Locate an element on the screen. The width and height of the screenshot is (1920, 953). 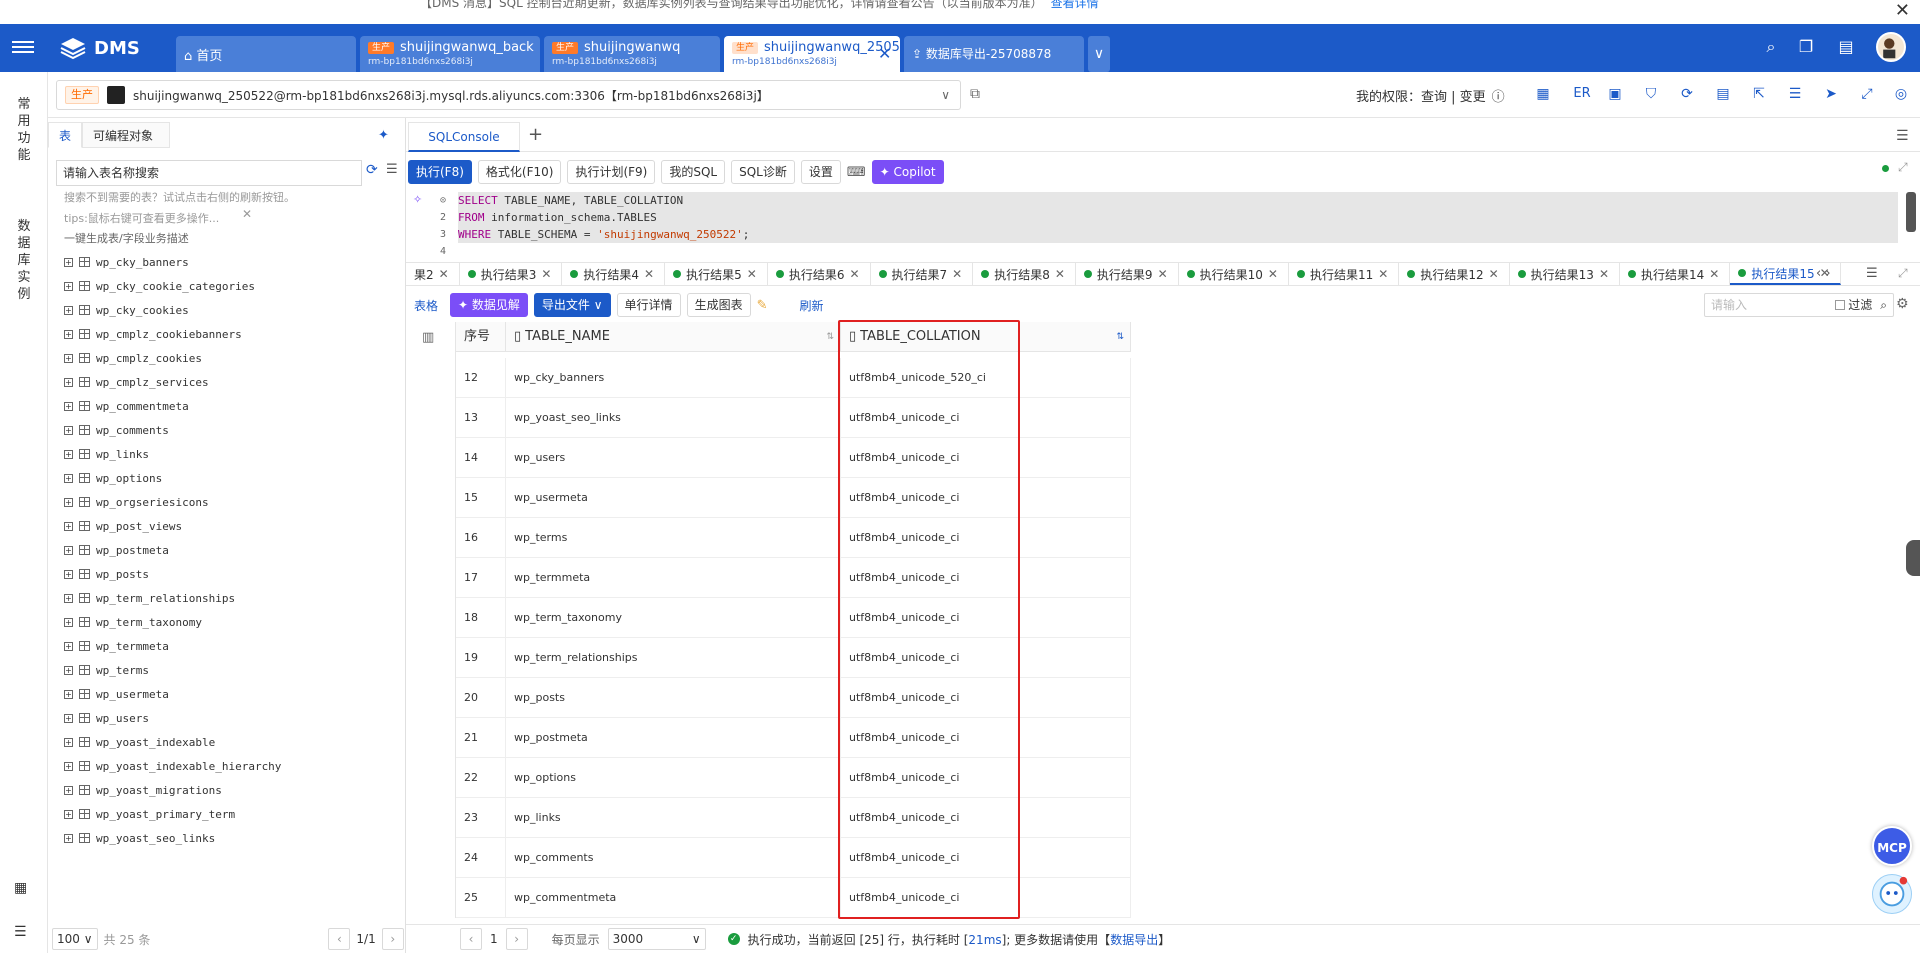
table-row: 20 wp_posts utf8mb4_unicode_ci is located at coordinates (793, 697).